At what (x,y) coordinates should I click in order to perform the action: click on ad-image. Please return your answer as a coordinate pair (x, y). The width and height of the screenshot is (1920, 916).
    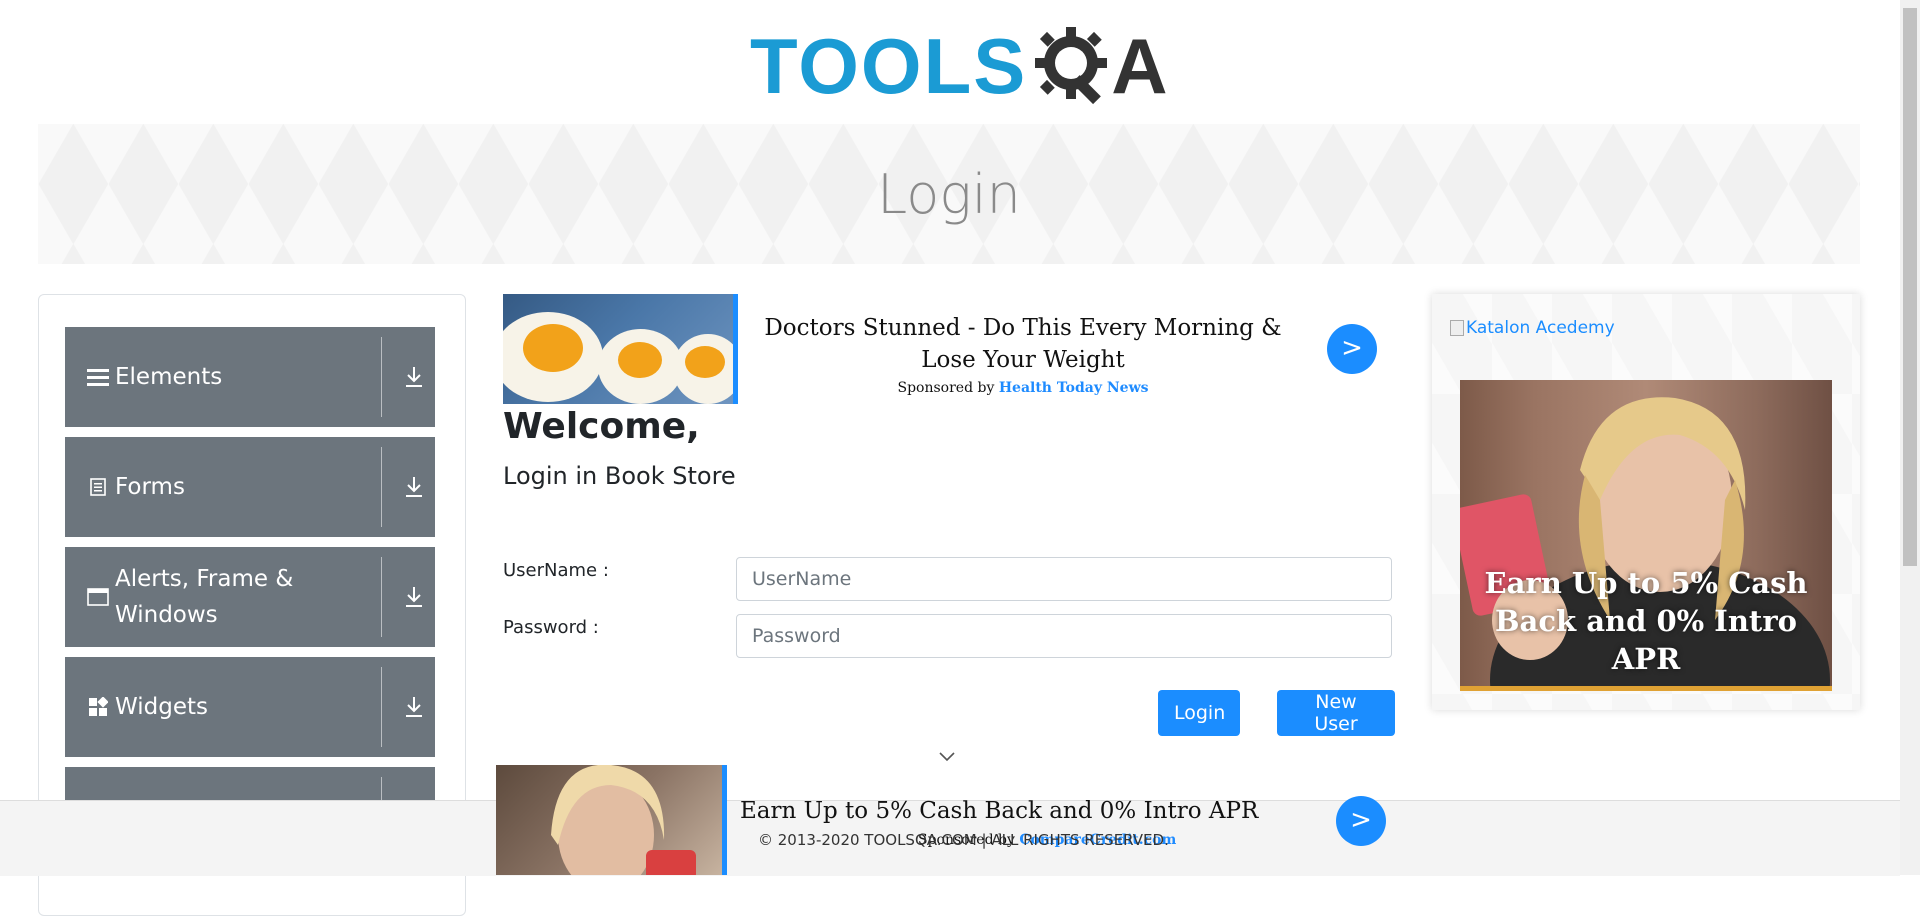
    Looking at the image, I should click on (620, 349).